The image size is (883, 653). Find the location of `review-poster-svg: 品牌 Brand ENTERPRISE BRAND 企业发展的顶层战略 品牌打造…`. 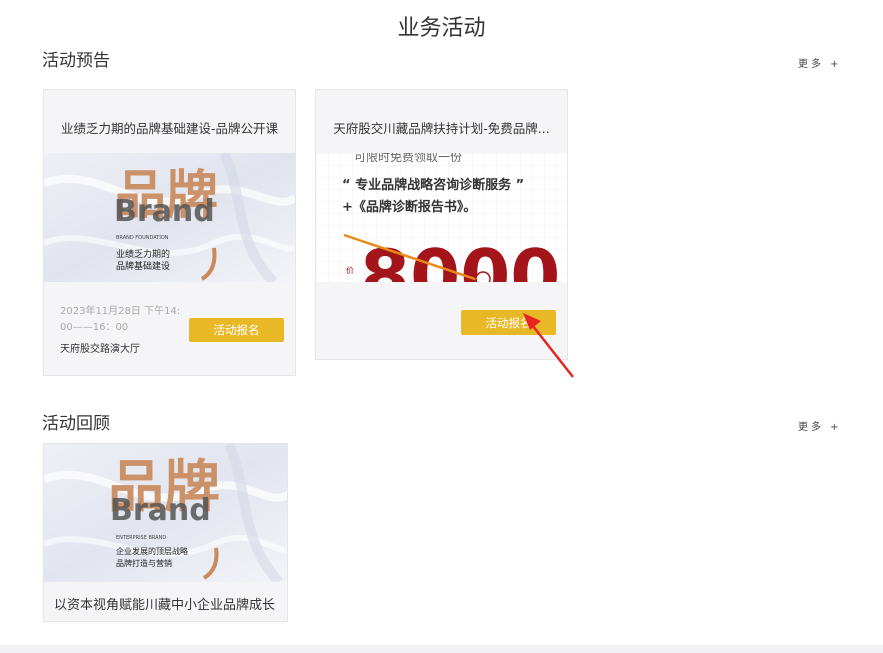

review-poster-svg: 品牌 Brand ENTERPRISE BRAND 企业发展的顶层战略 品牌打造… is located at coordinates (165, 513).